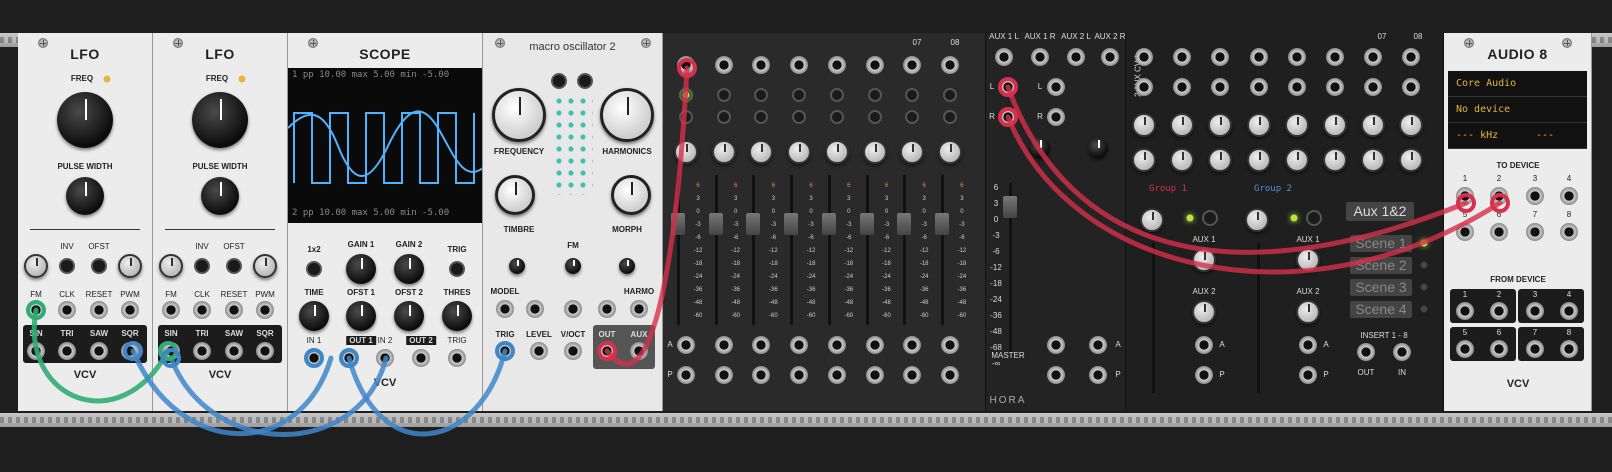 This screenshot has width=1612, height=472. I want to click on ofst1-knob, so click(361, 316).